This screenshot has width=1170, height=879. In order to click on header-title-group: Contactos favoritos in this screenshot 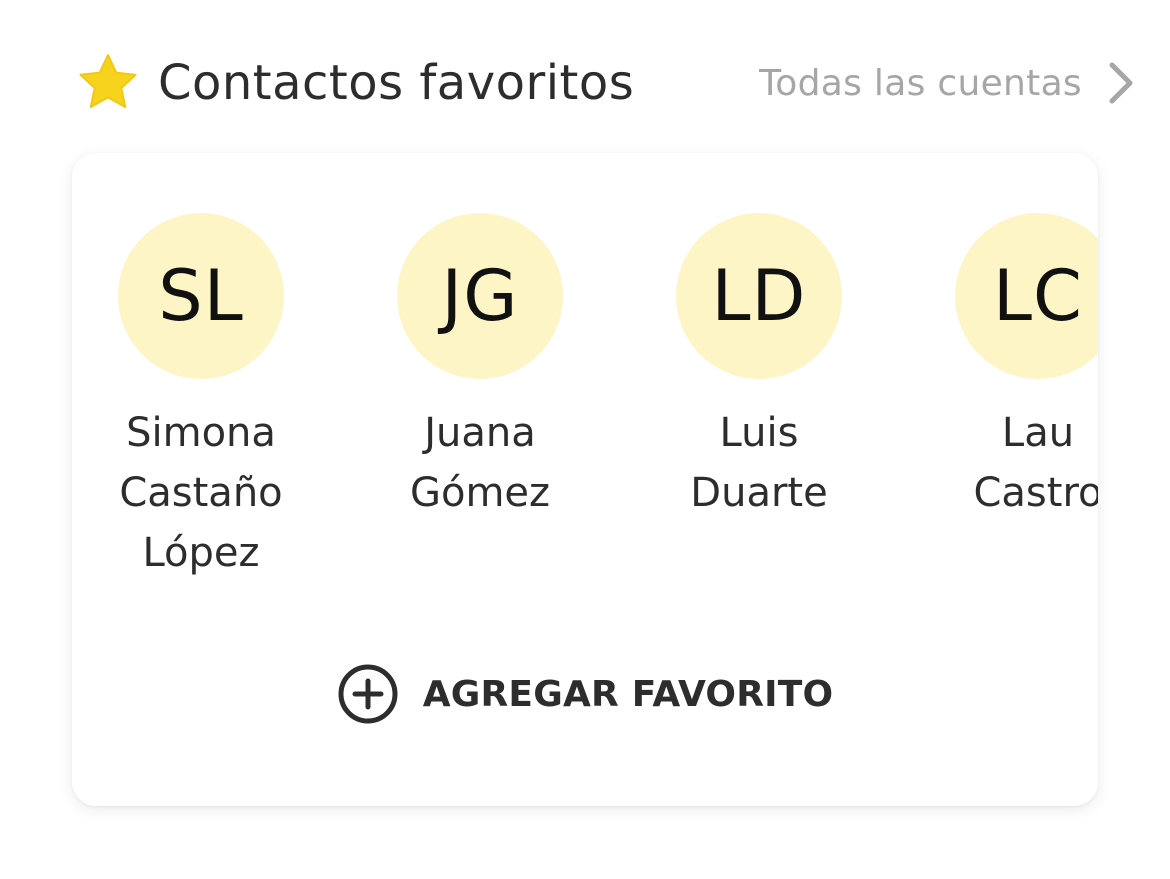, I will do `click(355, 83)`.